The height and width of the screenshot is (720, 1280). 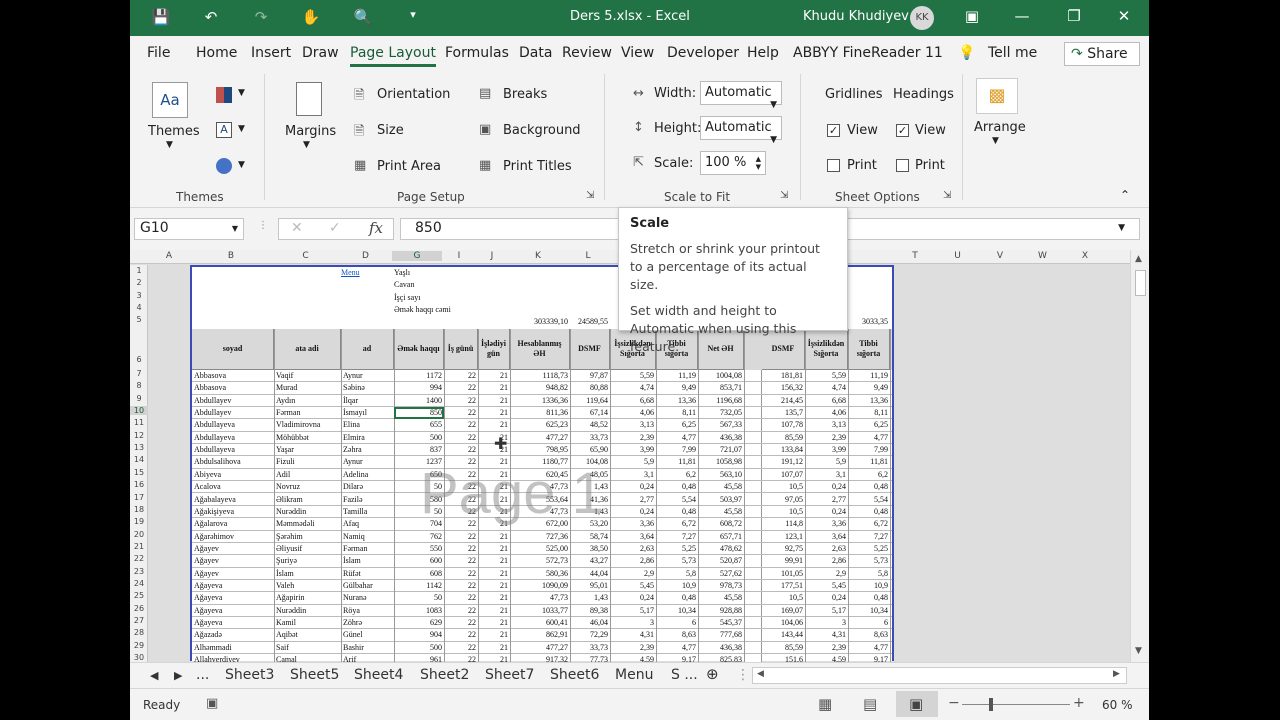 I want to click on table-cell: 3,13, so click(x=826, y=425).